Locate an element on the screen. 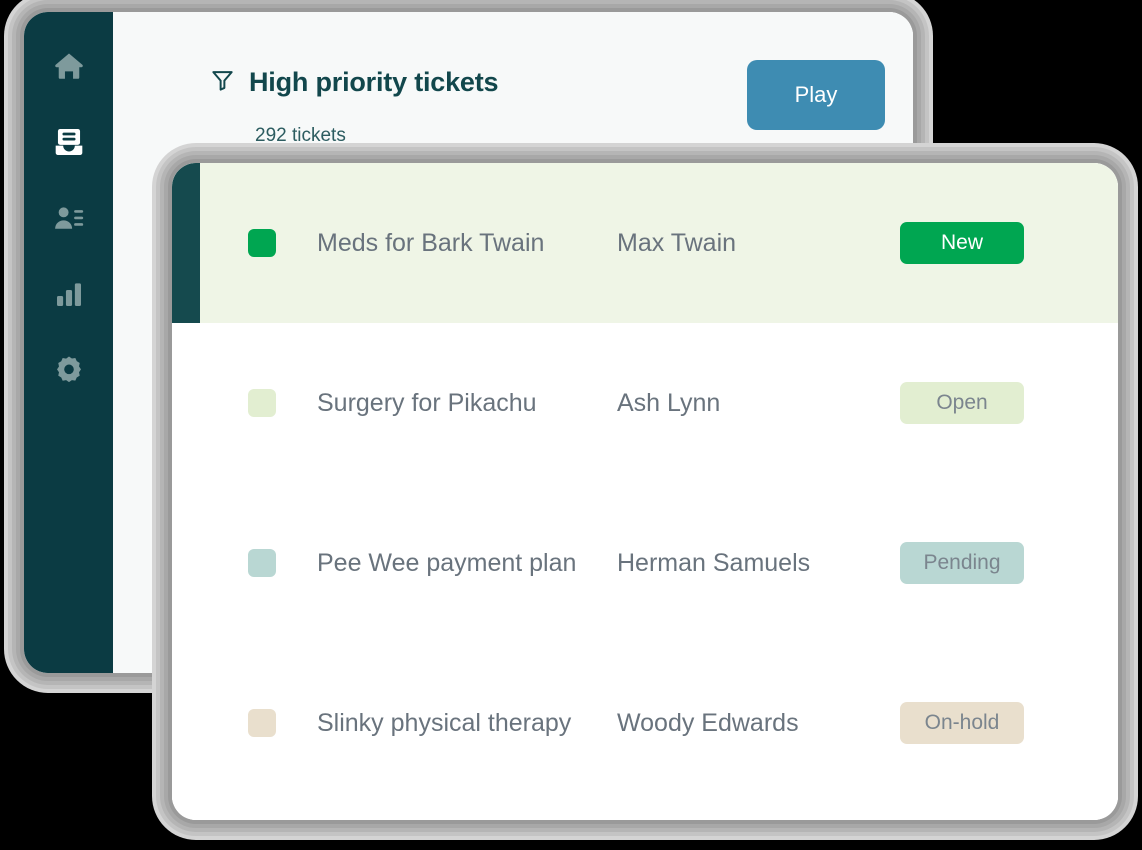  inbox-icon is located at coordinates (69, 142).